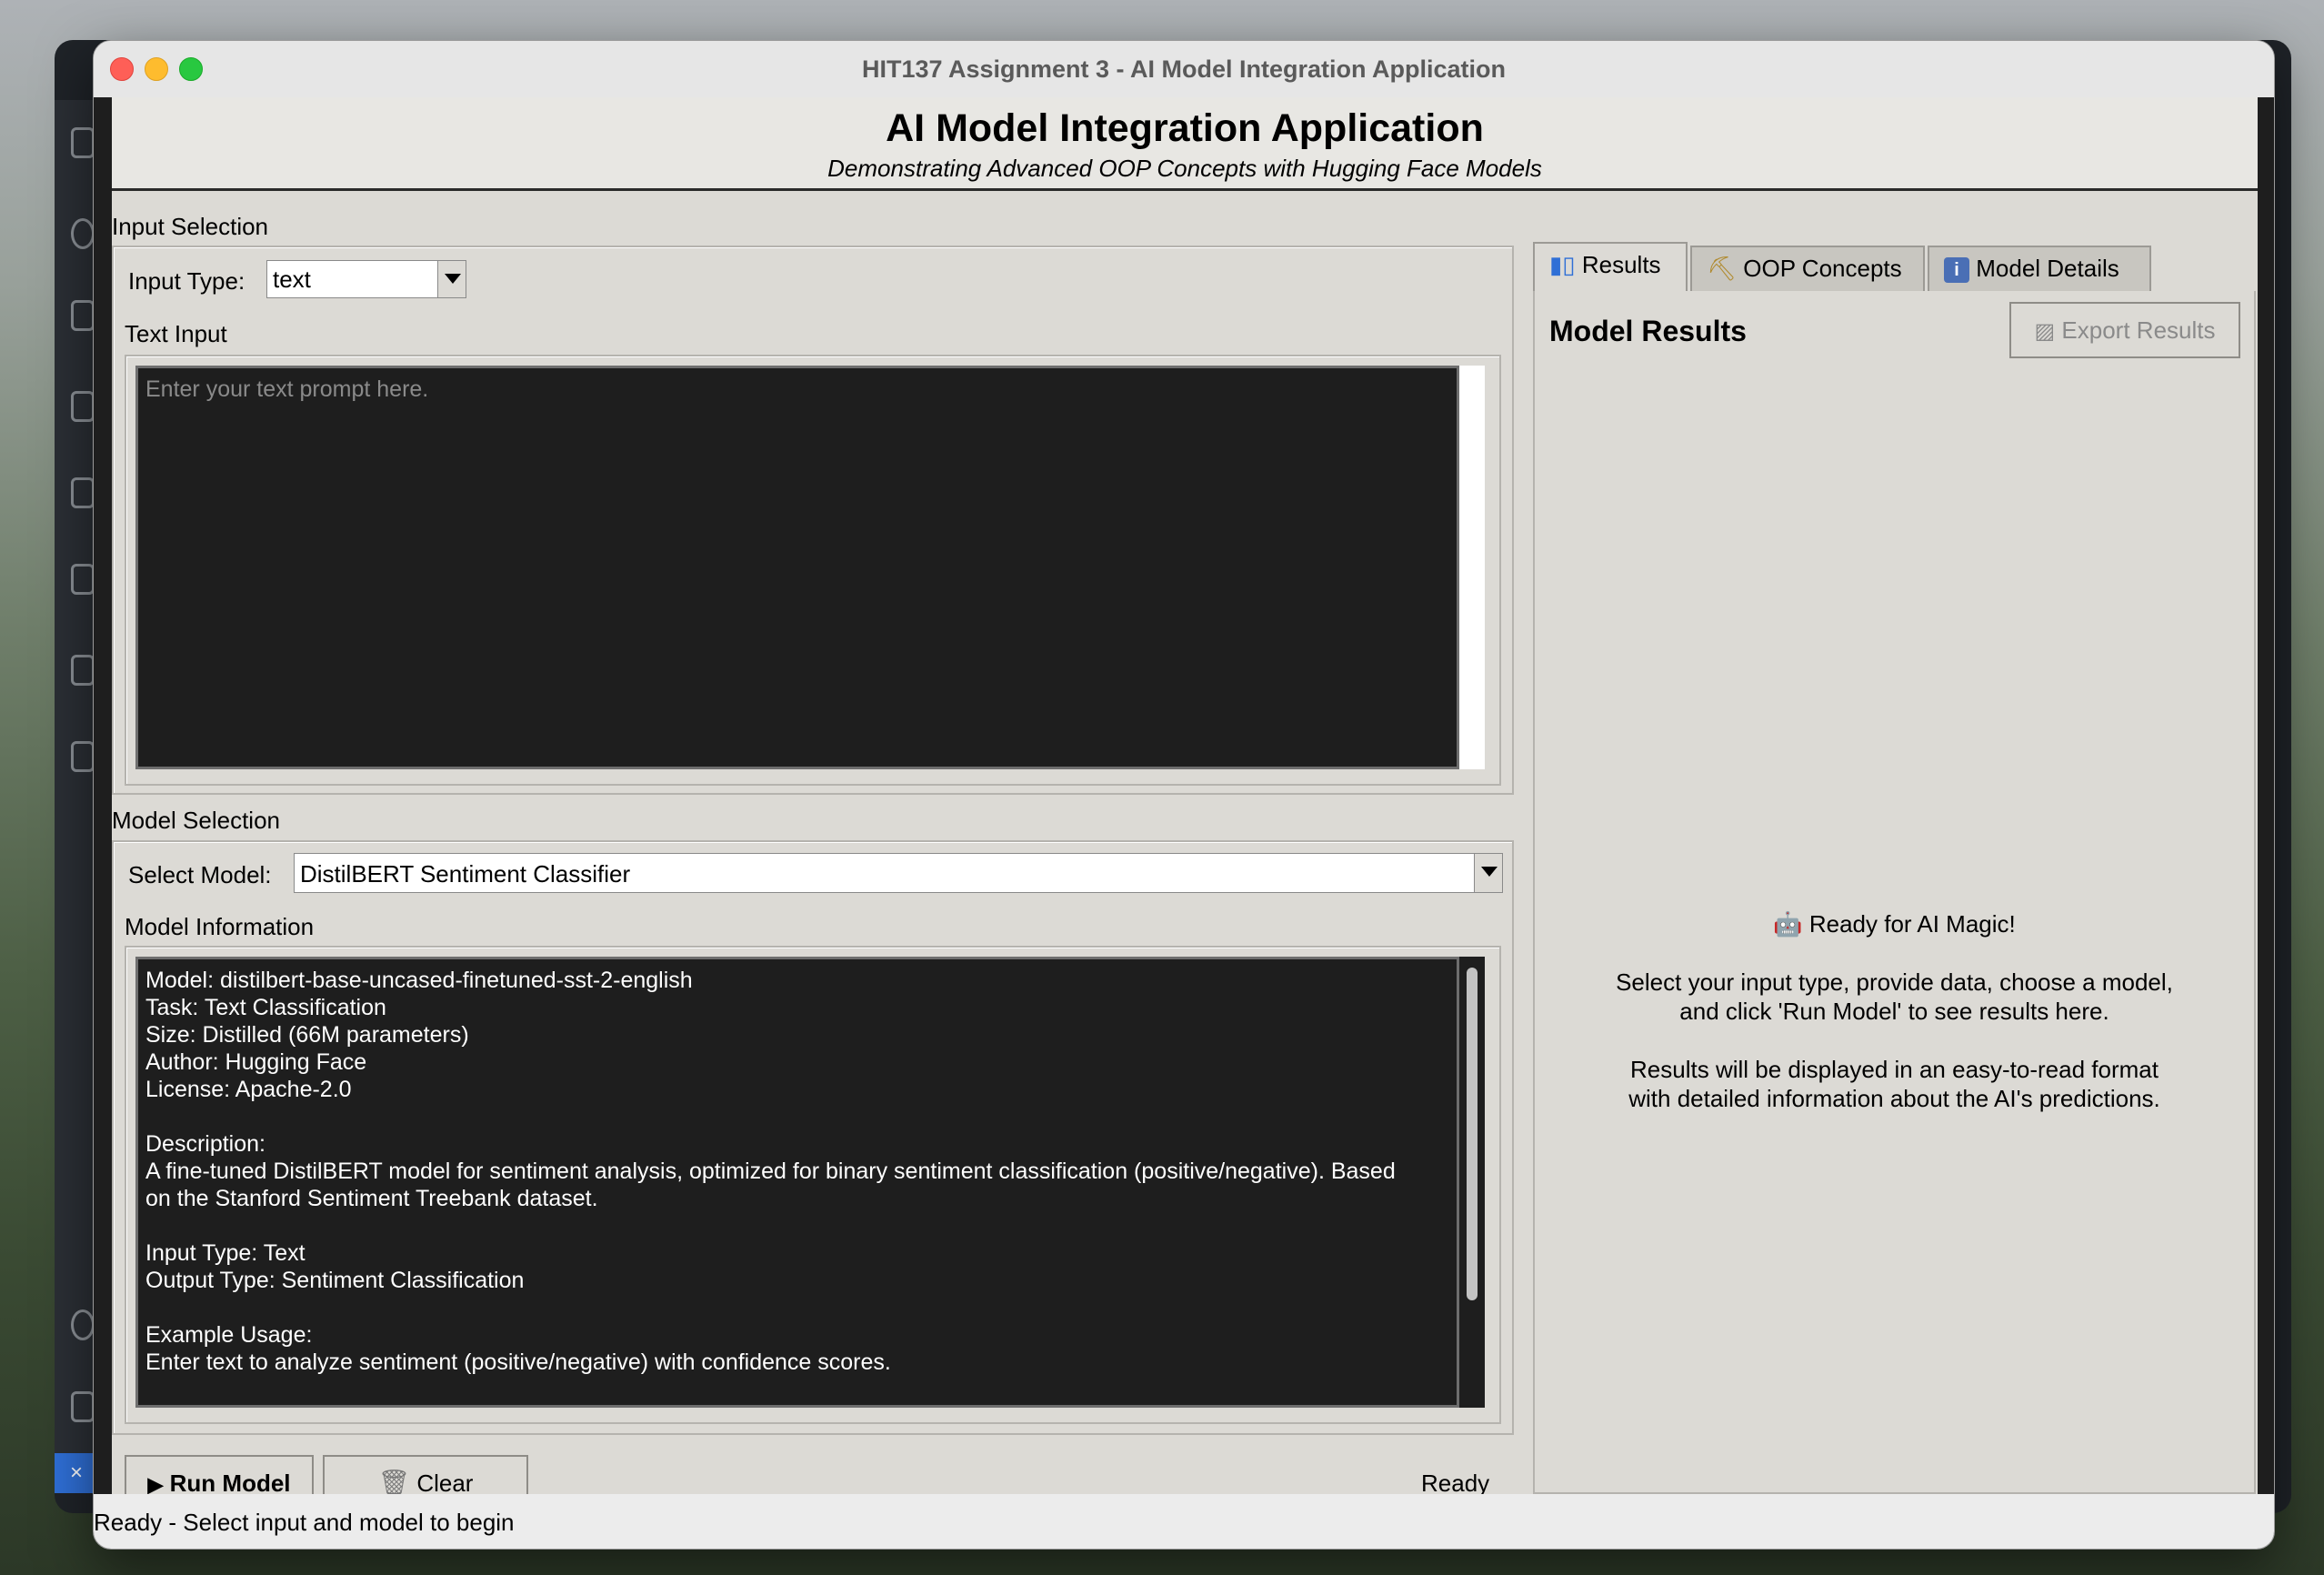 The width and height of the screenshot is (2324, 1575). Describe the element at coordinates (1788, 924) in the screenshot. I see `robot-icon: 🤖` at that location.